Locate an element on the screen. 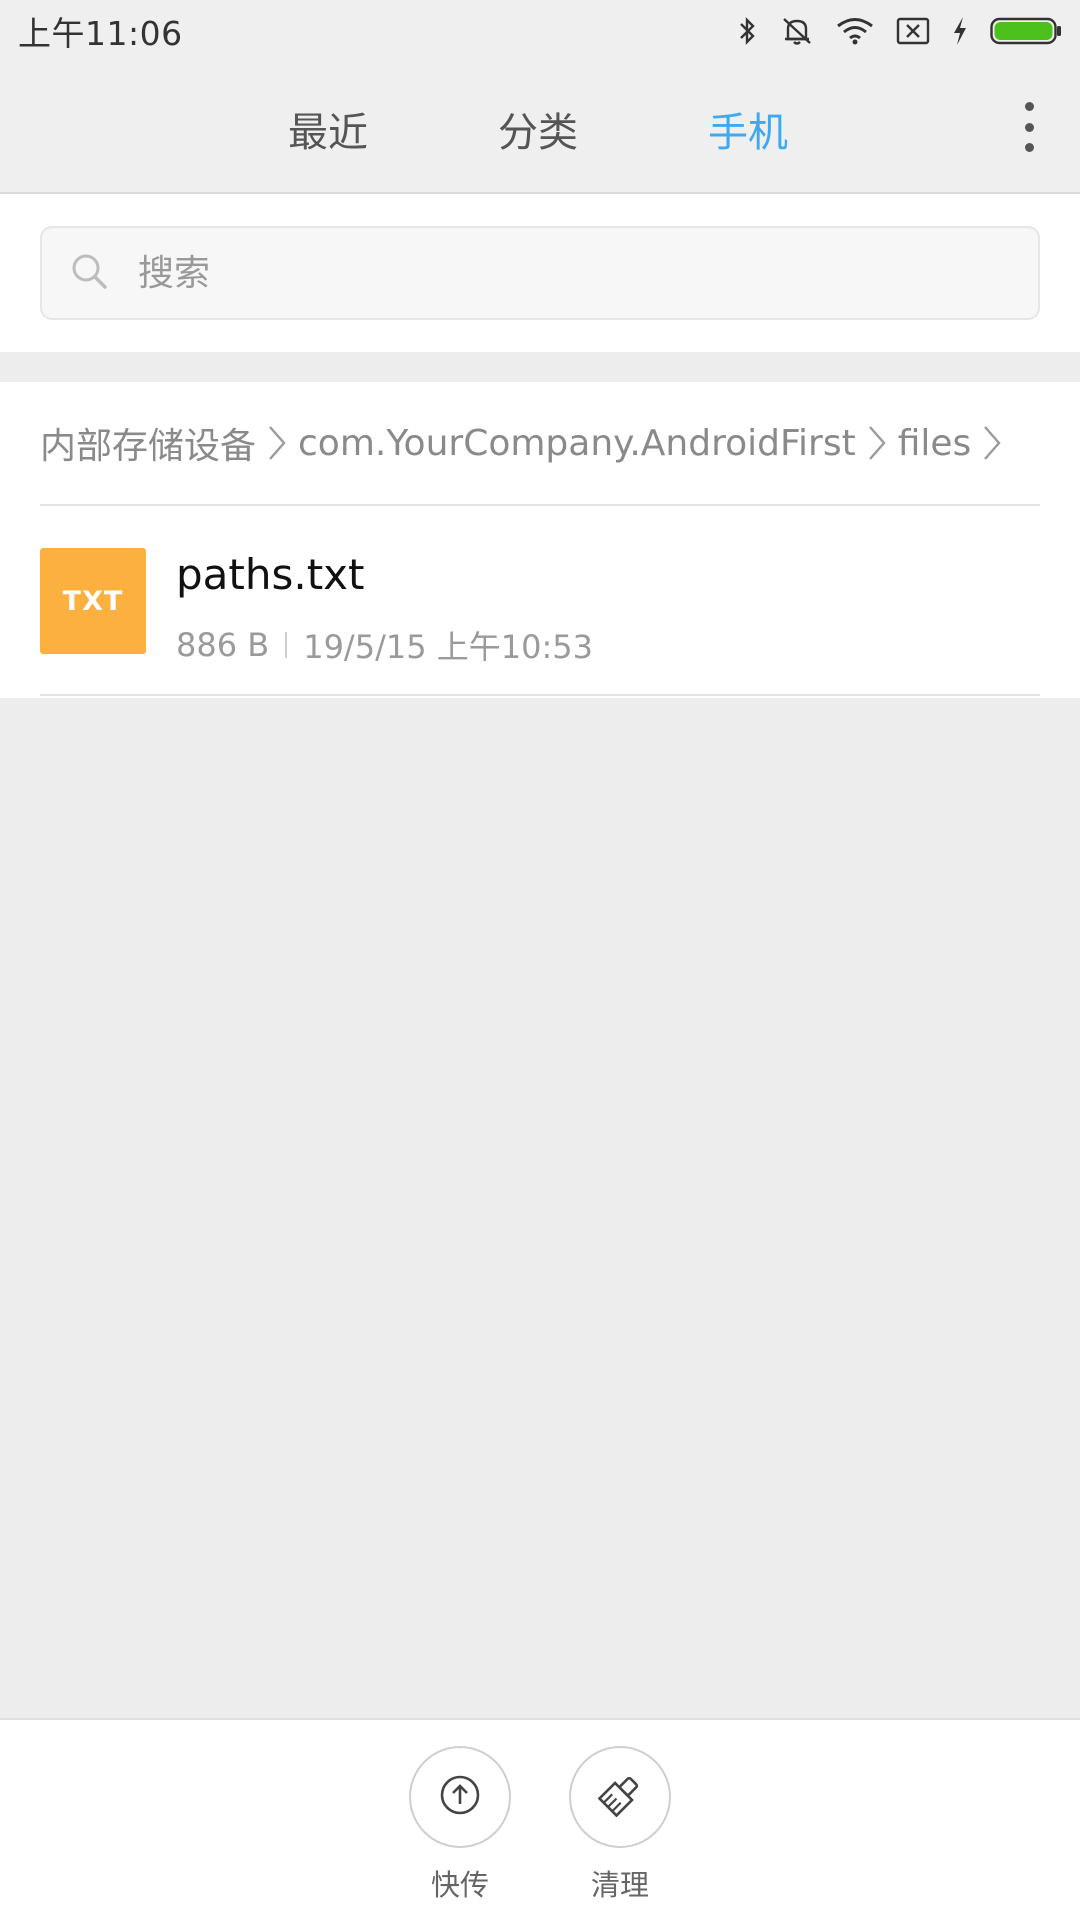 The height and width of the screenshot is (1920, 1080). search-input is located at coordinates (538, 273).